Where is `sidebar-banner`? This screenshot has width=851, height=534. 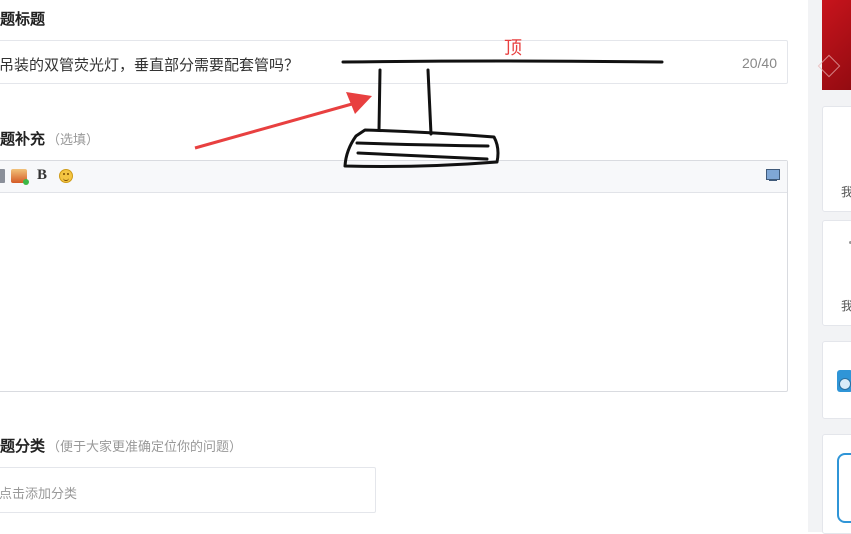
sidebar-banner is located at coordinates (836, 45).